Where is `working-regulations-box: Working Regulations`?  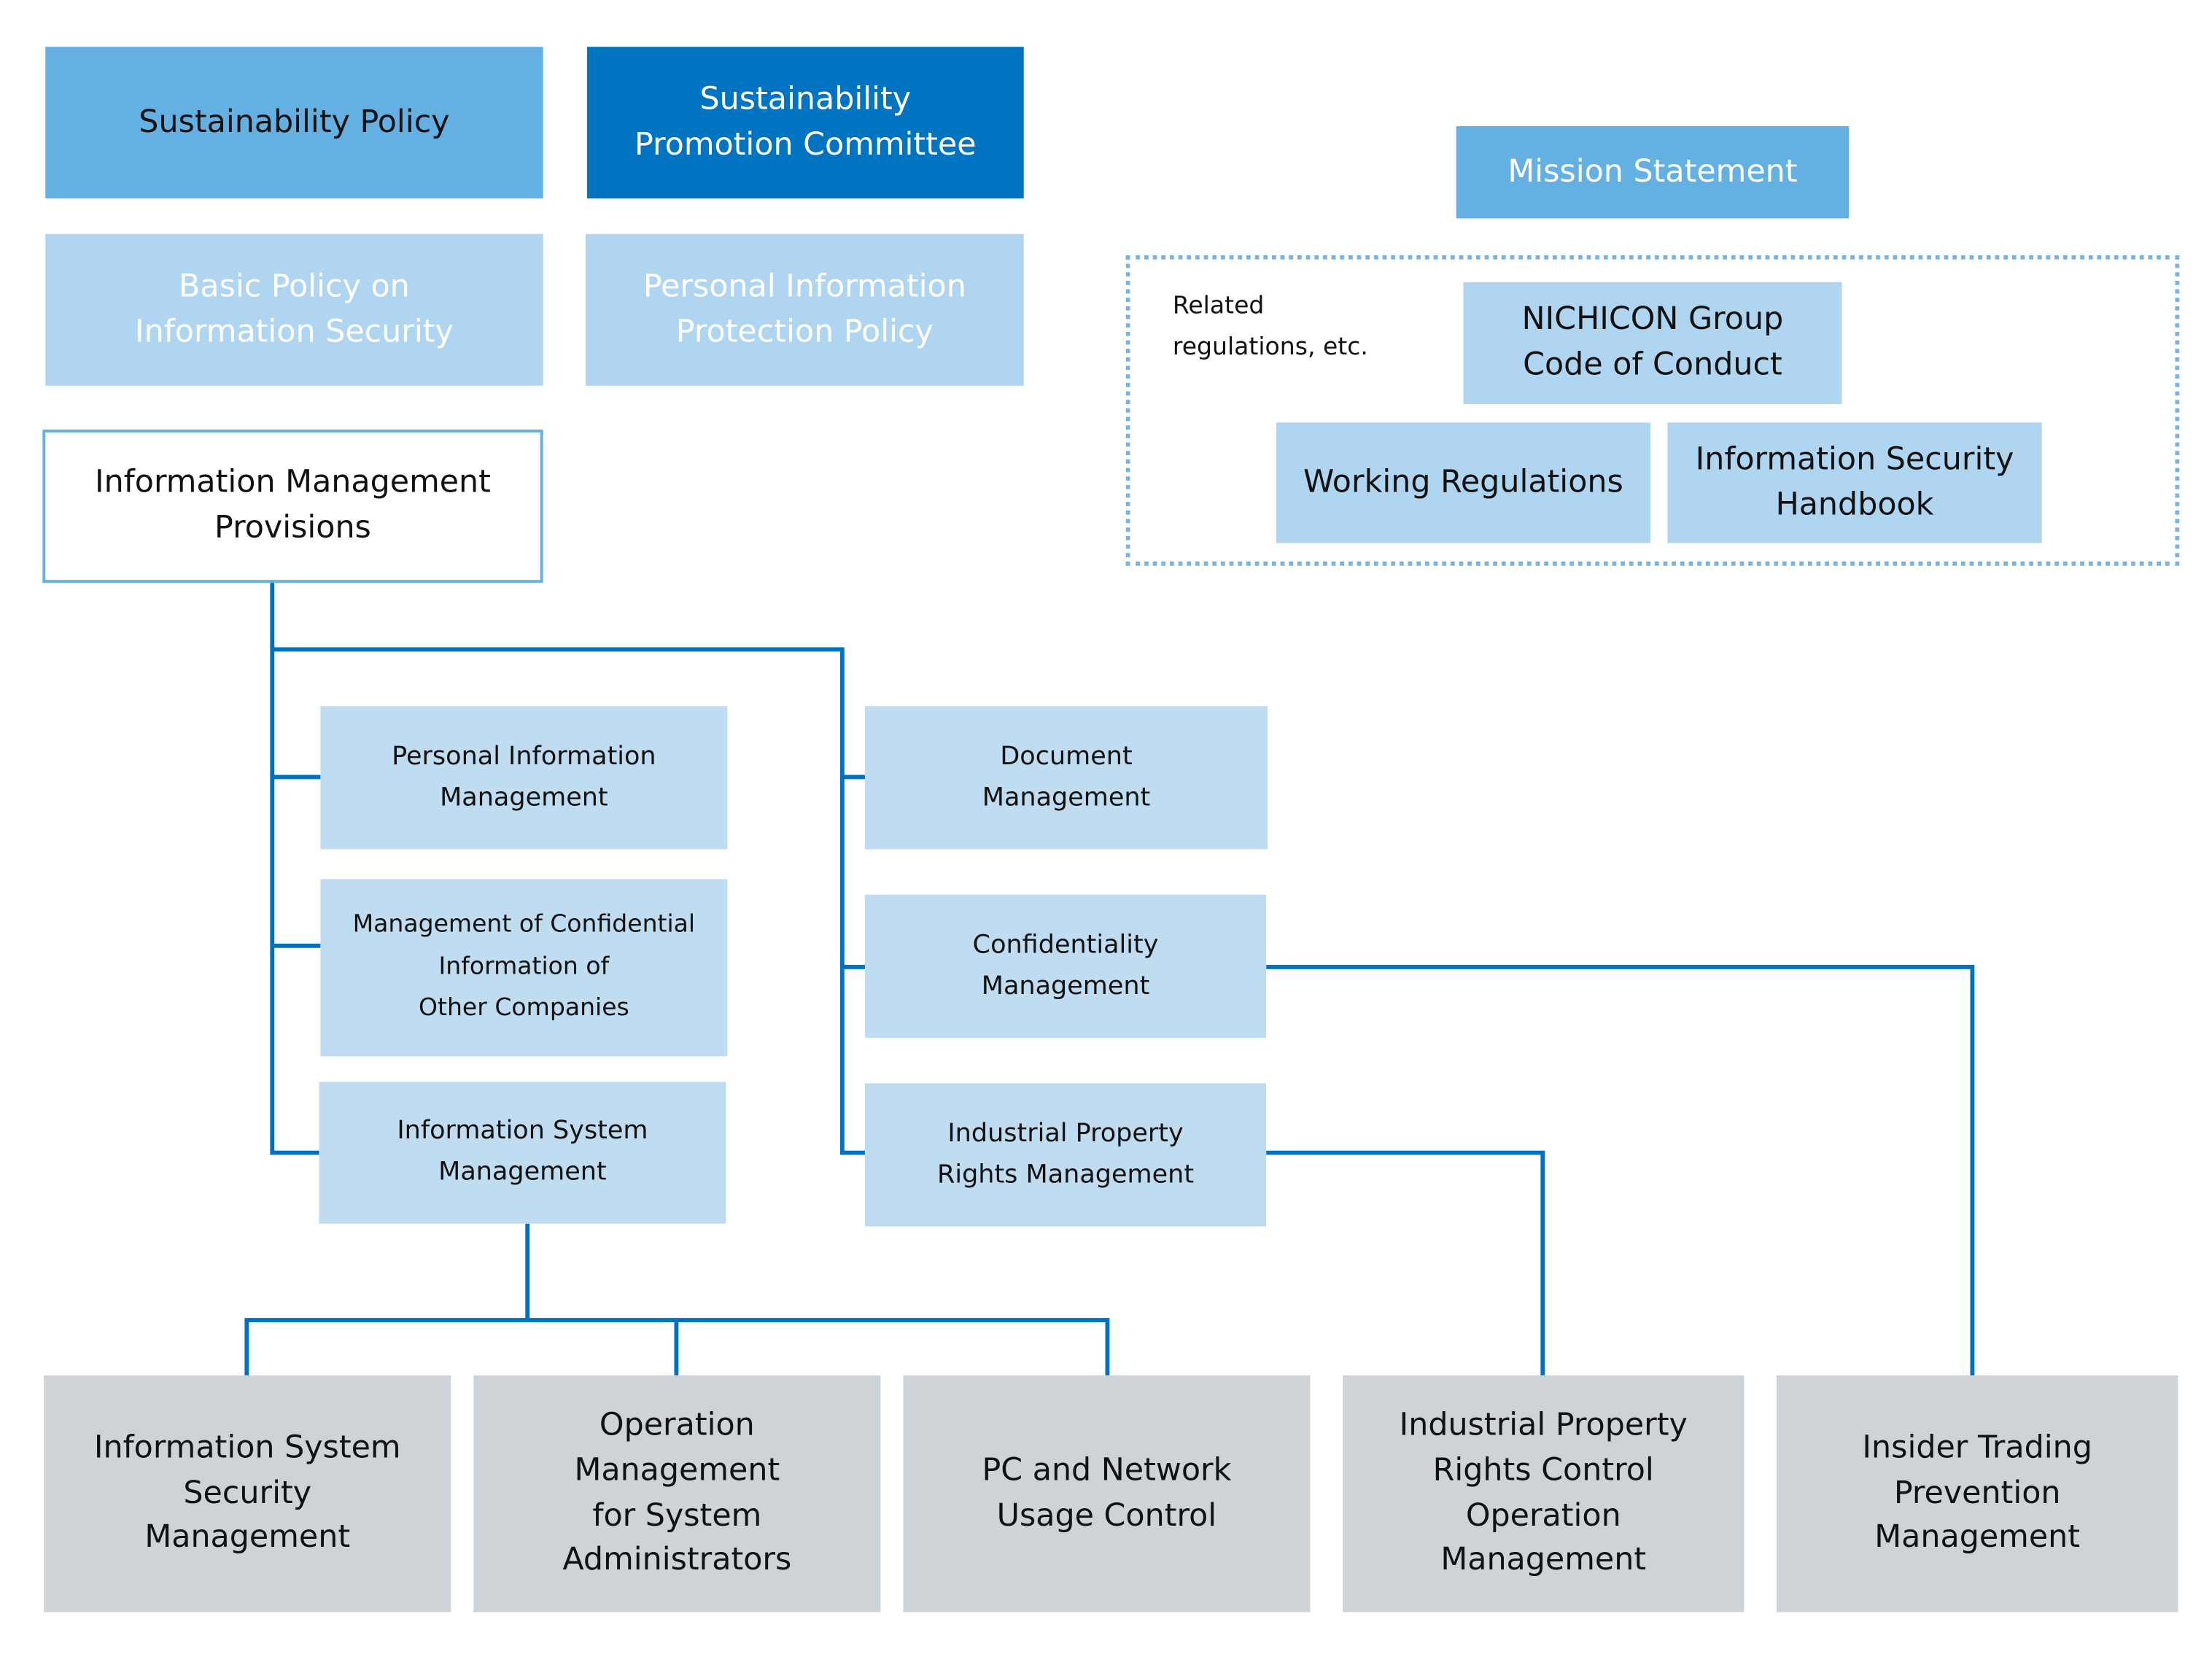 working-regulations-box: Working Regulations is located at coordinates (1464, 482).